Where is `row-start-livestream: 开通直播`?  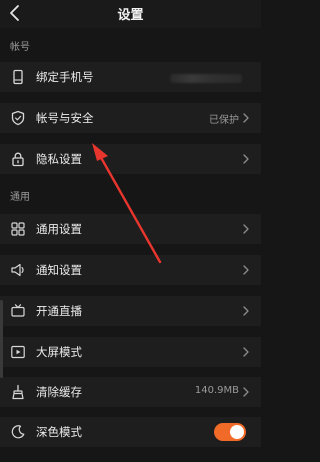
row-start-livestream: 开通直播 is located at coordinates (130, 311).